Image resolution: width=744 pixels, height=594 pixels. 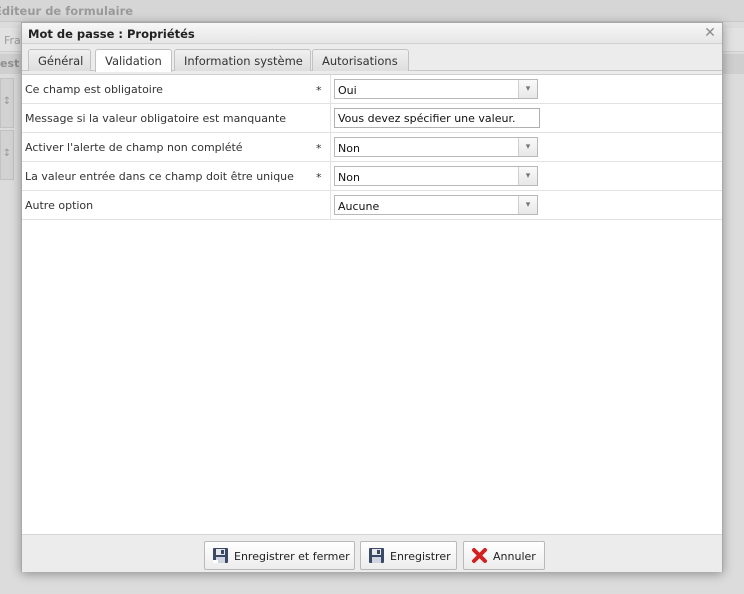 I want to click on save-and-close-button: Enregistrer et fermer, so click(x=279, y=555).